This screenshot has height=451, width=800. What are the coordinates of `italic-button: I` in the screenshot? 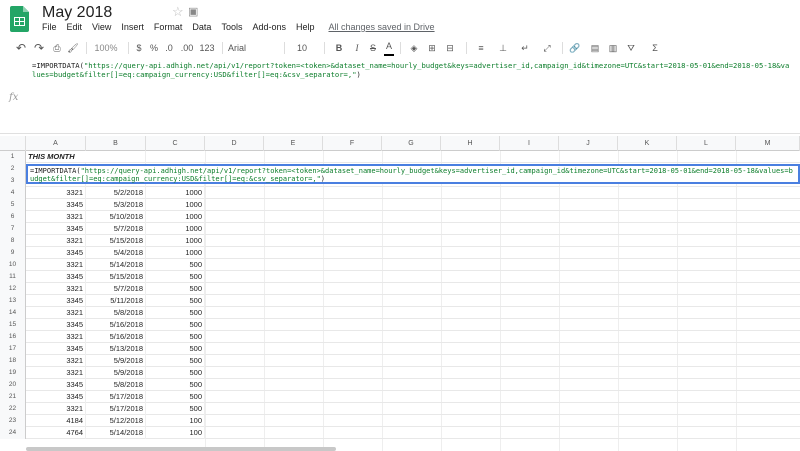 It's located at (357, 48).